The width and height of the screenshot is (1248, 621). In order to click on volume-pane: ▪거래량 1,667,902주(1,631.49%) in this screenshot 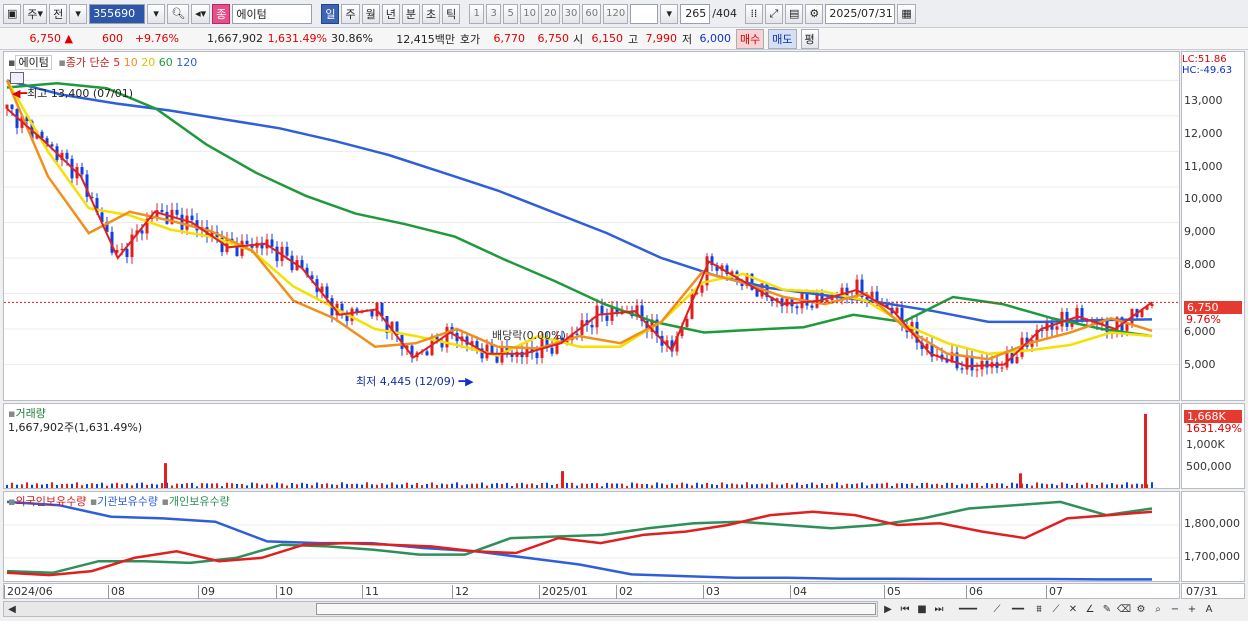, I will do `click(591, 446)`.